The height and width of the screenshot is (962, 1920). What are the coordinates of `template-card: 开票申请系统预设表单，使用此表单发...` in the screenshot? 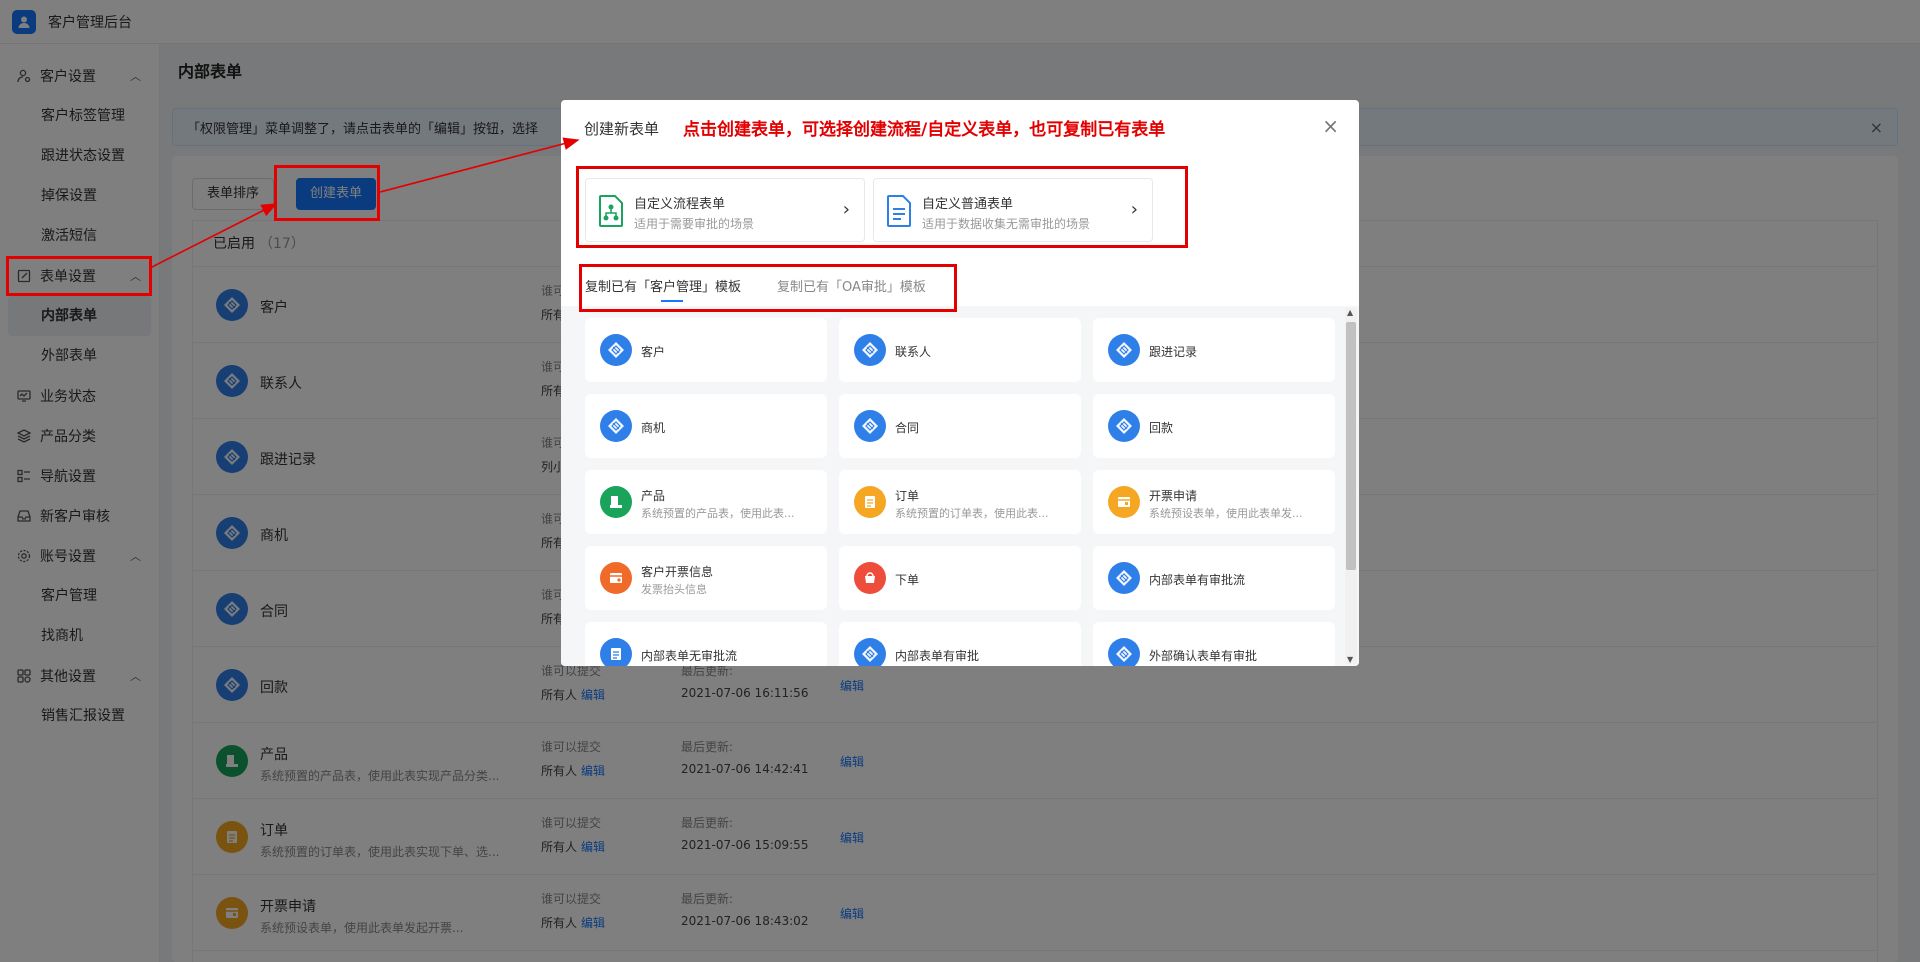 It's located at (1214, 502).